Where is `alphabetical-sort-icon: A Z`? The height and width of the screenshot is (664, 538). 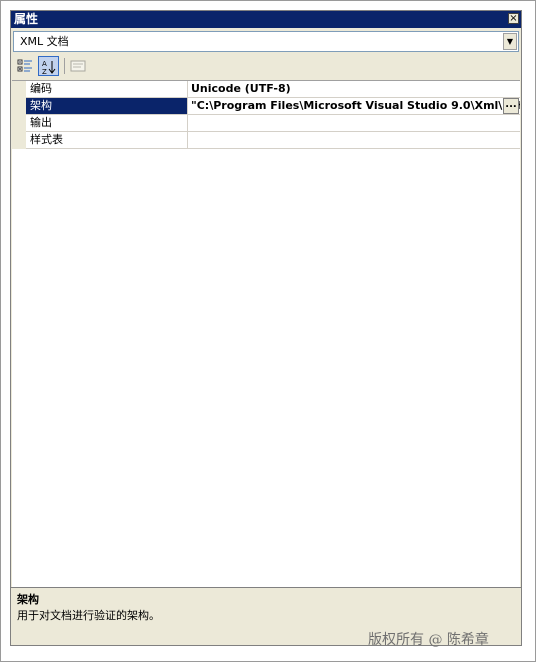 alphabetical-sort-icon: A Z is located at coordinates (49, 67).